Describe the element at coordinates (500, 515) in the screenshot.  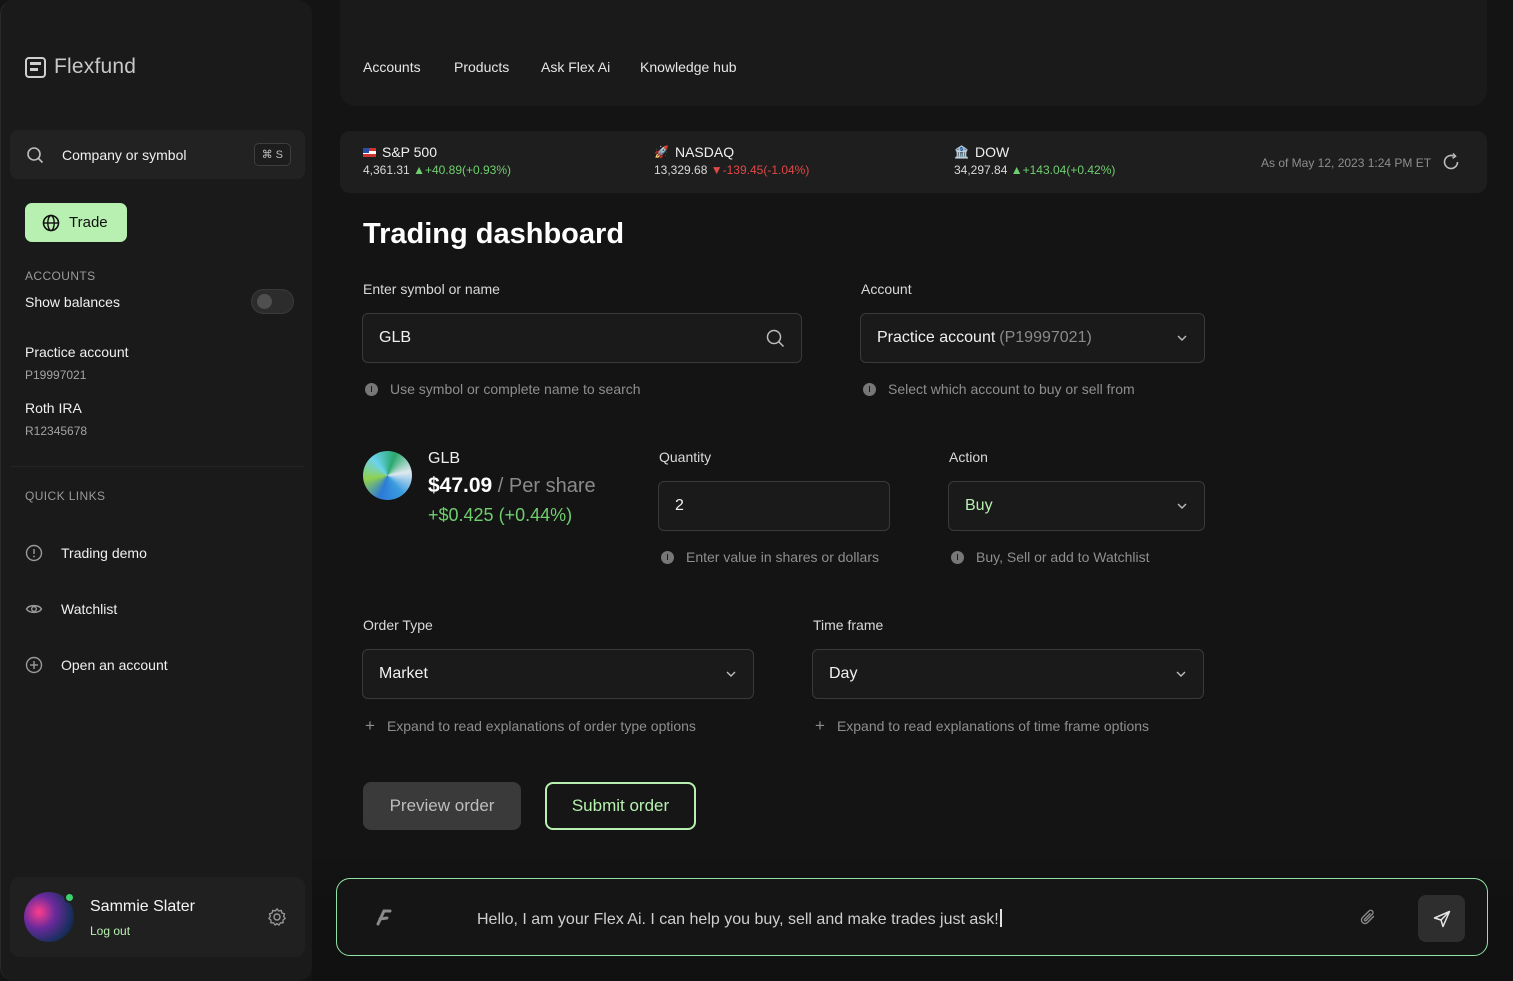
I see `stock-change: +$0.425 (+0.44%)` at that location.